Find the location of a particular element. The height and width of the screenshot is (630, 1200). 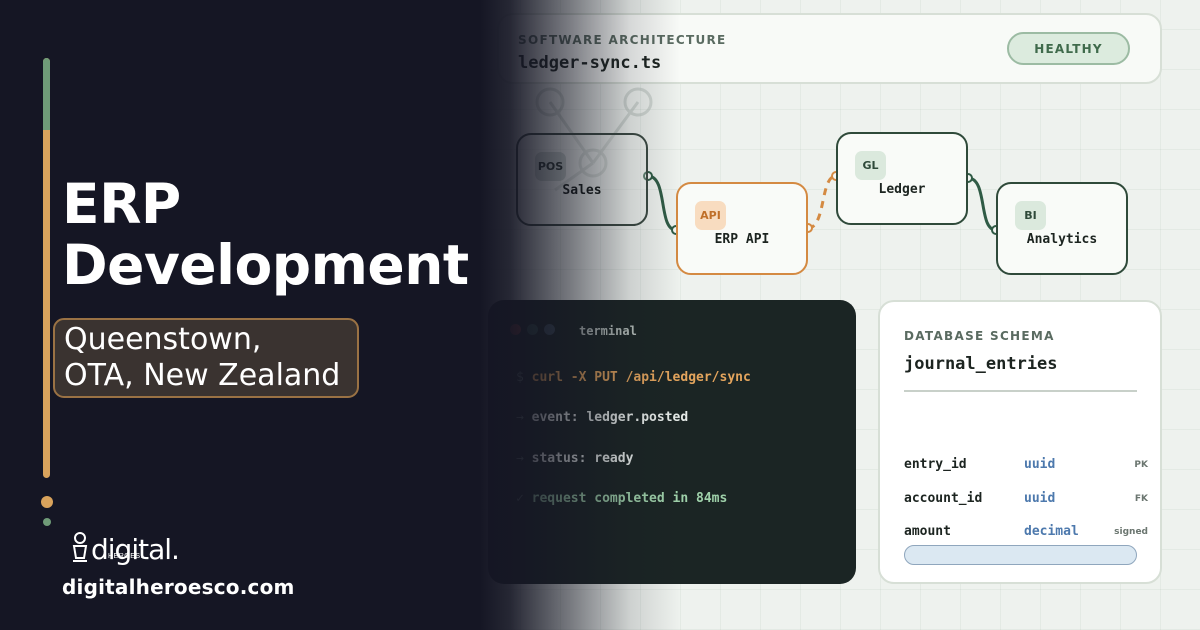

schema-highlight-bar is located at coordinates (1020, 555).